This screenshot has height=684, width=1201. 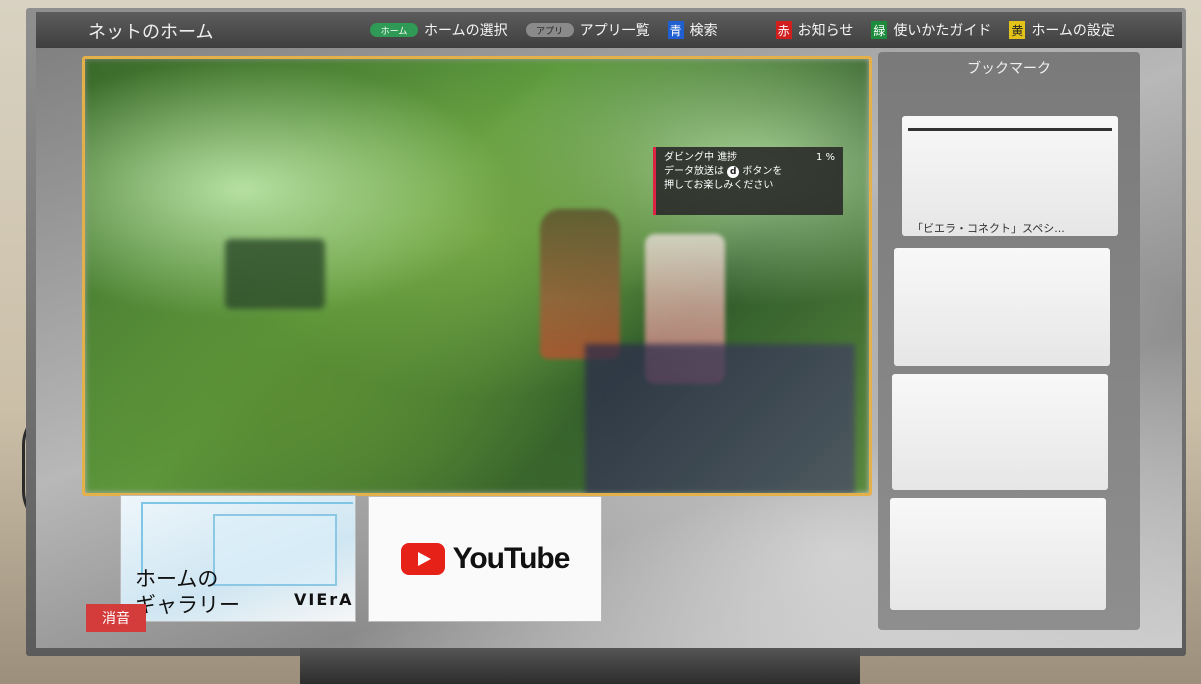 I want to click on menu-search: 青 検索, so click(x=693, y=30).